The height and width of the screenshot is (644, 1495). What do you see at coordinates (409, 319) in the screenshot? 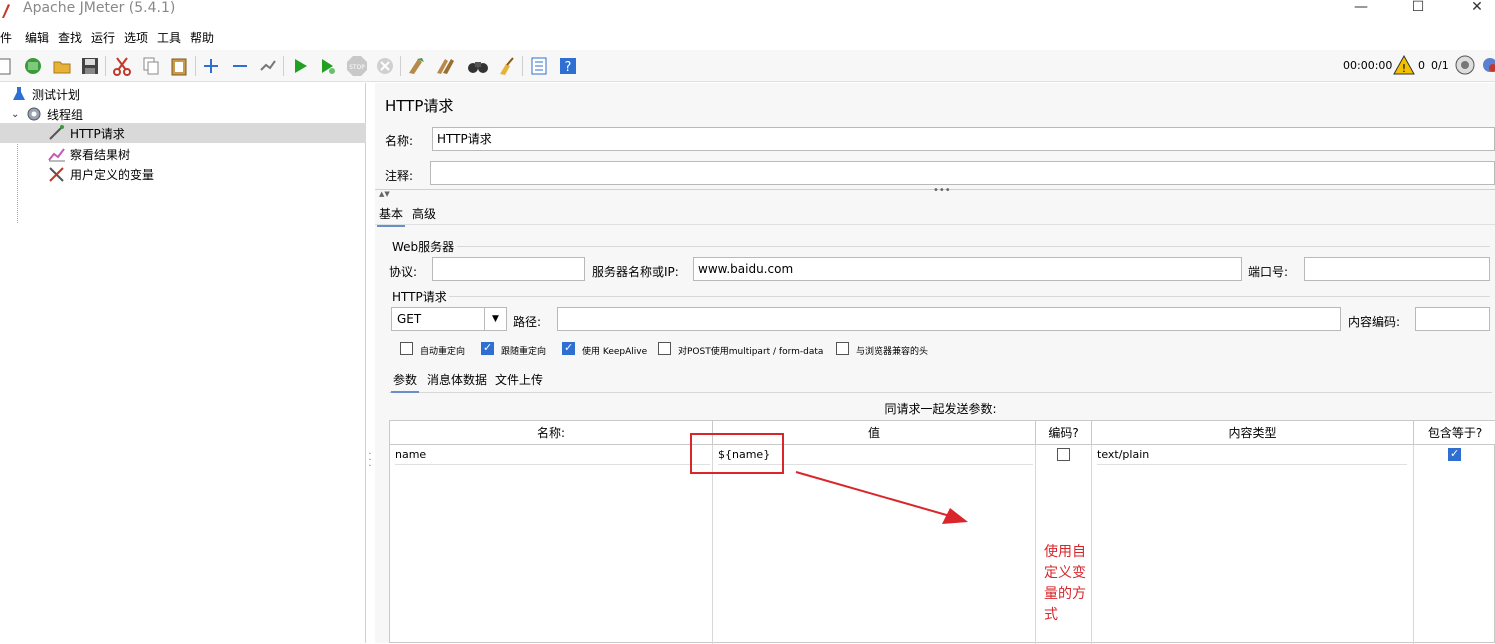
I see `method-value: GET` at bounding box center [409, 319].